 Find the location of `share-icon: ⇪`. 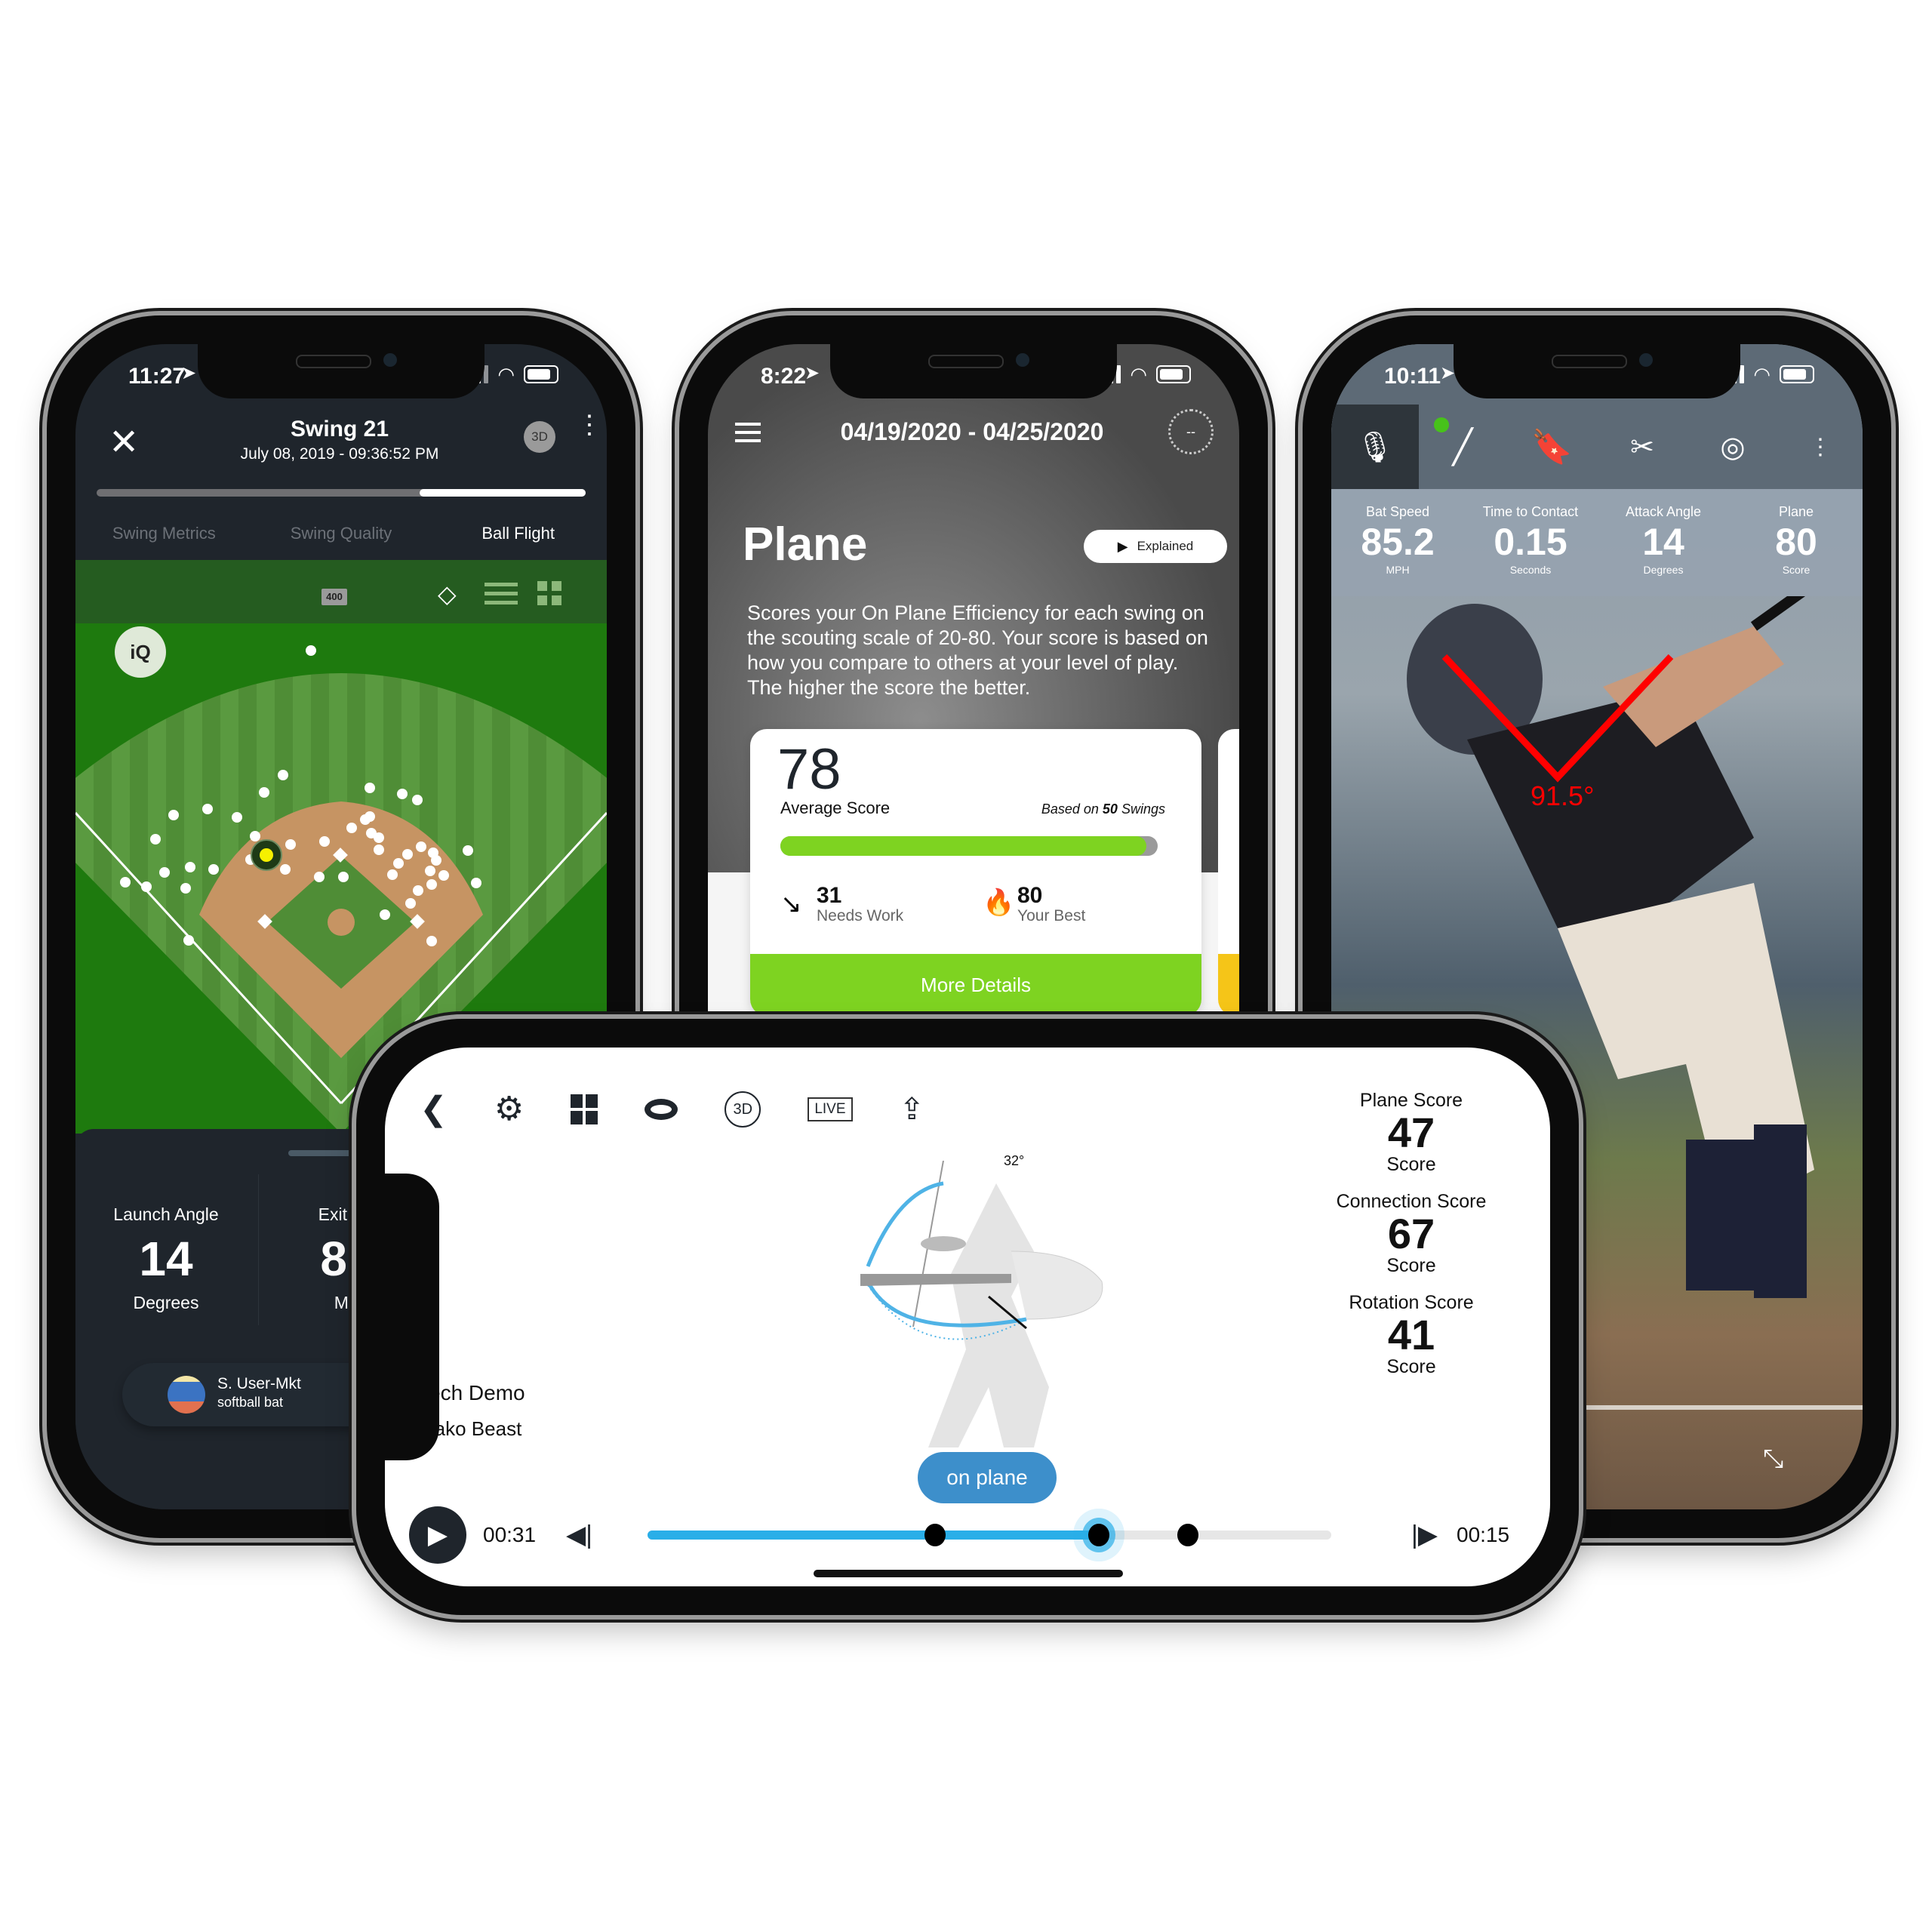

share-icon: ⇪ is located at coordinates (912, 1109).